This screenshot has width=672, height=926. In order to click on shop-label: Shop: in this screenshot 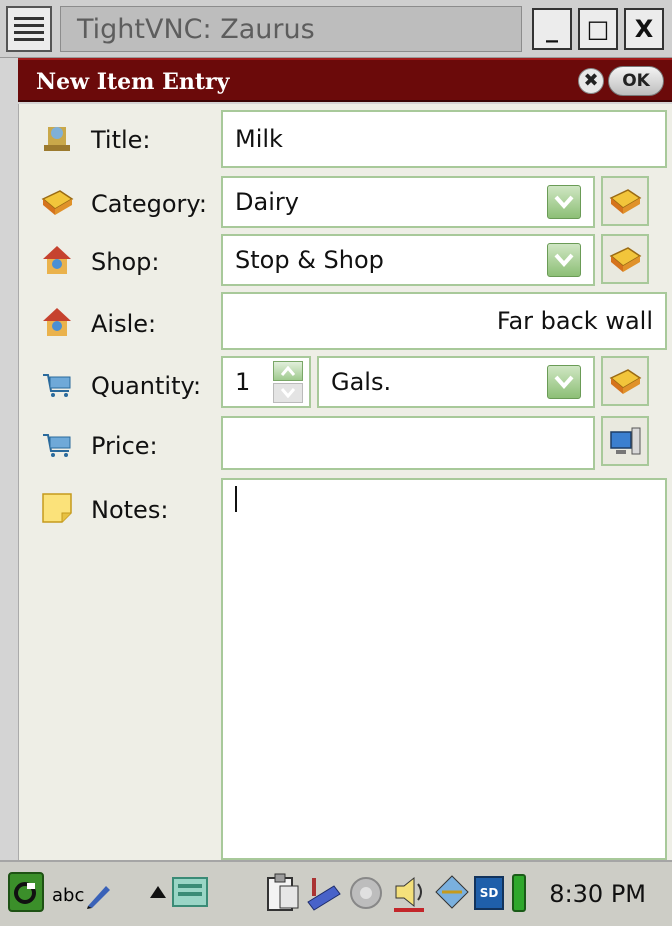, I will do `click(125, 262)`.